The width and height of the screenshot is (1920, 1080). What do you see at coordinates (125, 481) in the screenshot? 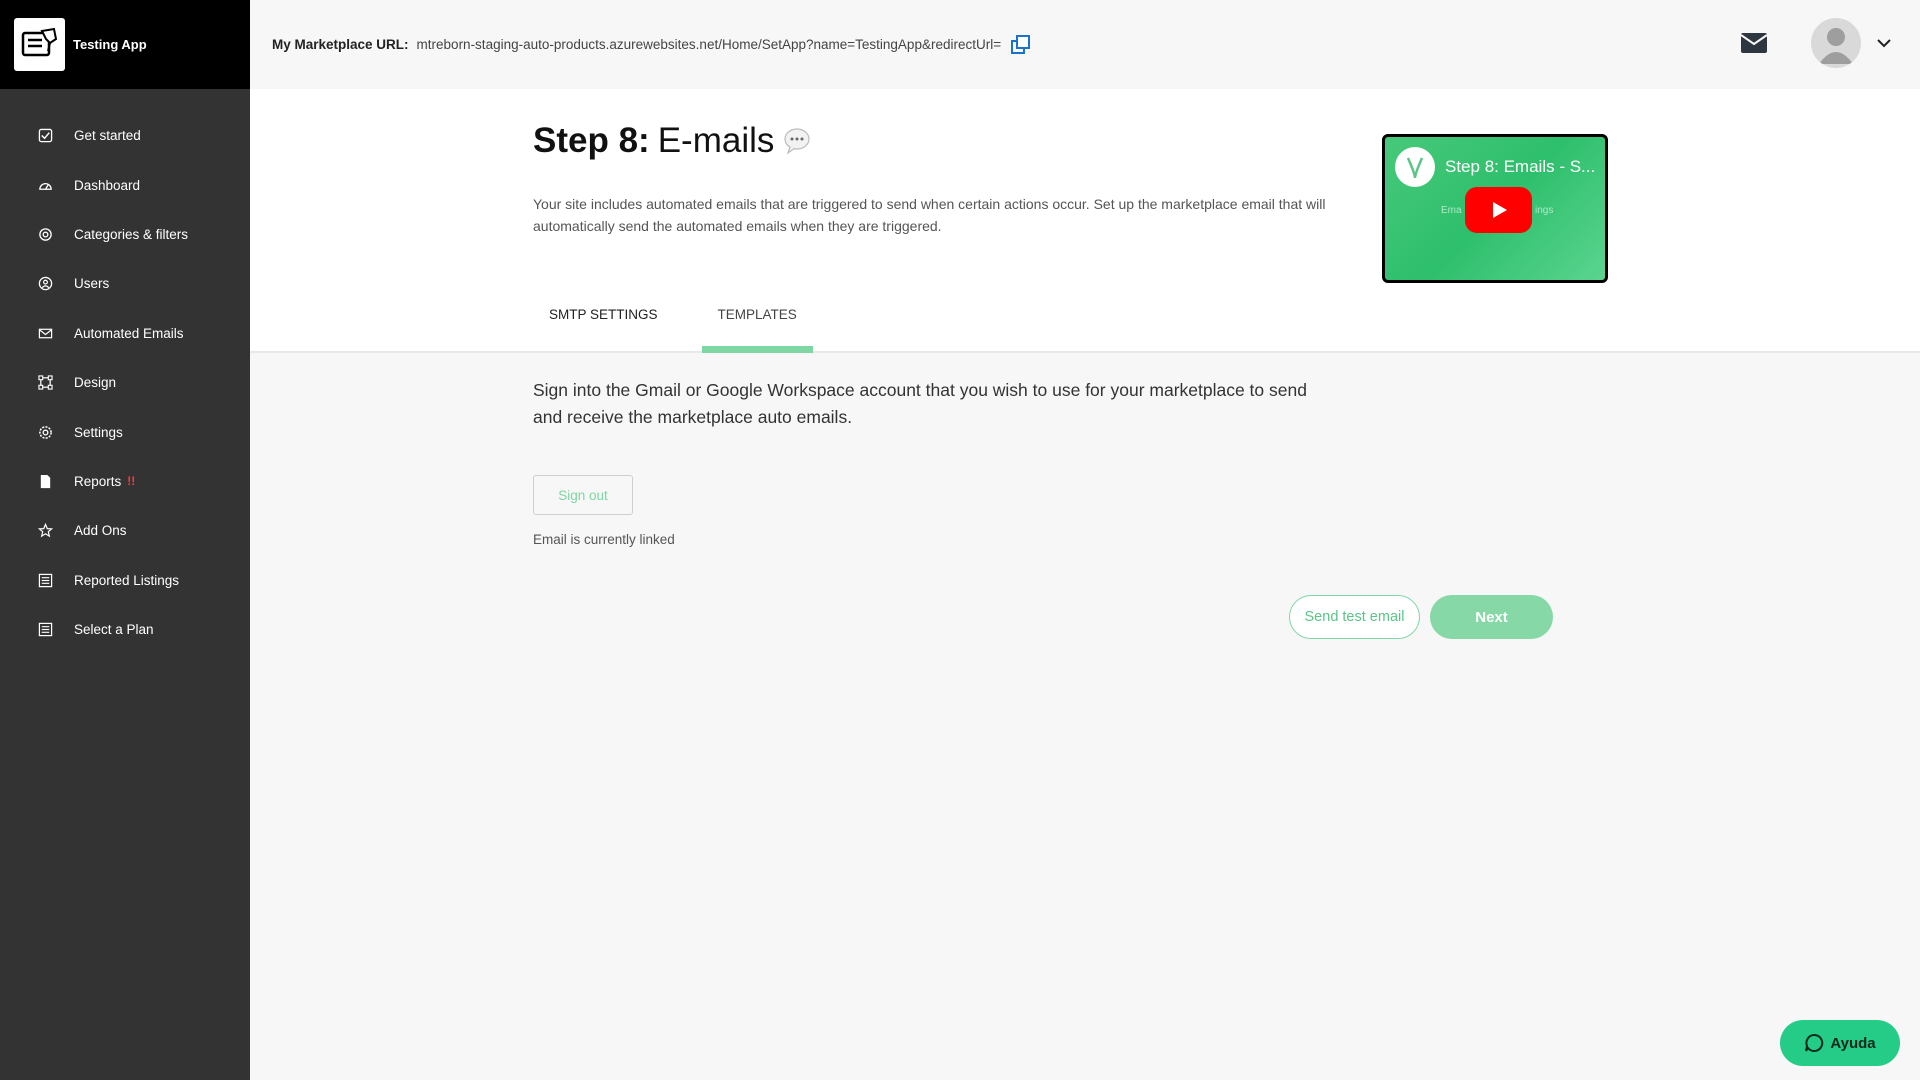
I see `sidebar-item-reports: Reports !!` at bounding box center [125, 481].